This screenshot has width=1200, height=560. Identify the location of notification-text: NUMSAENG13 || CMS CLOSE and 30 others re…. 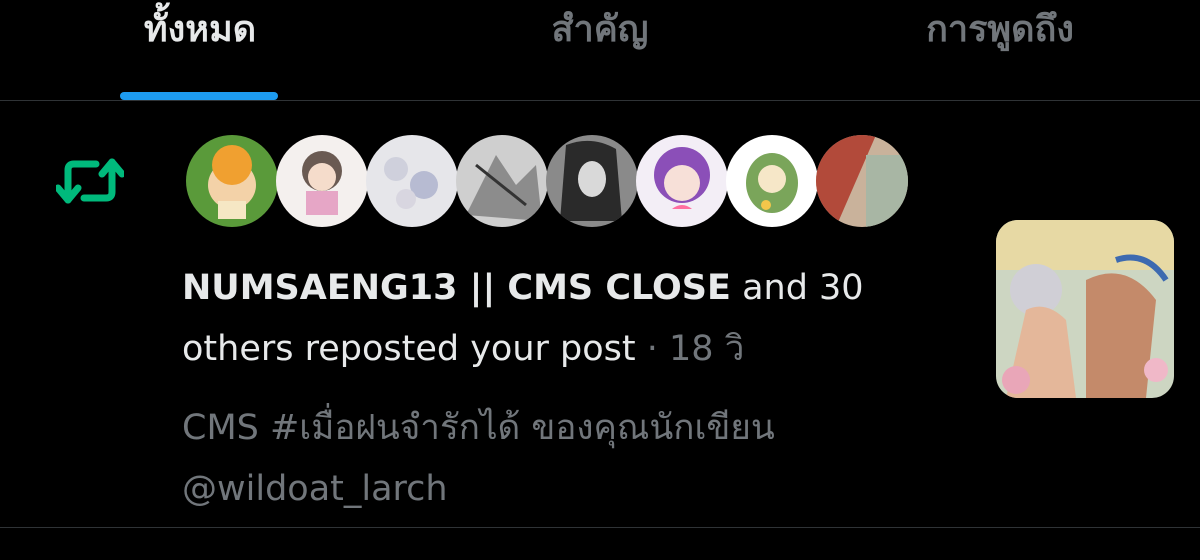
(577, 319).